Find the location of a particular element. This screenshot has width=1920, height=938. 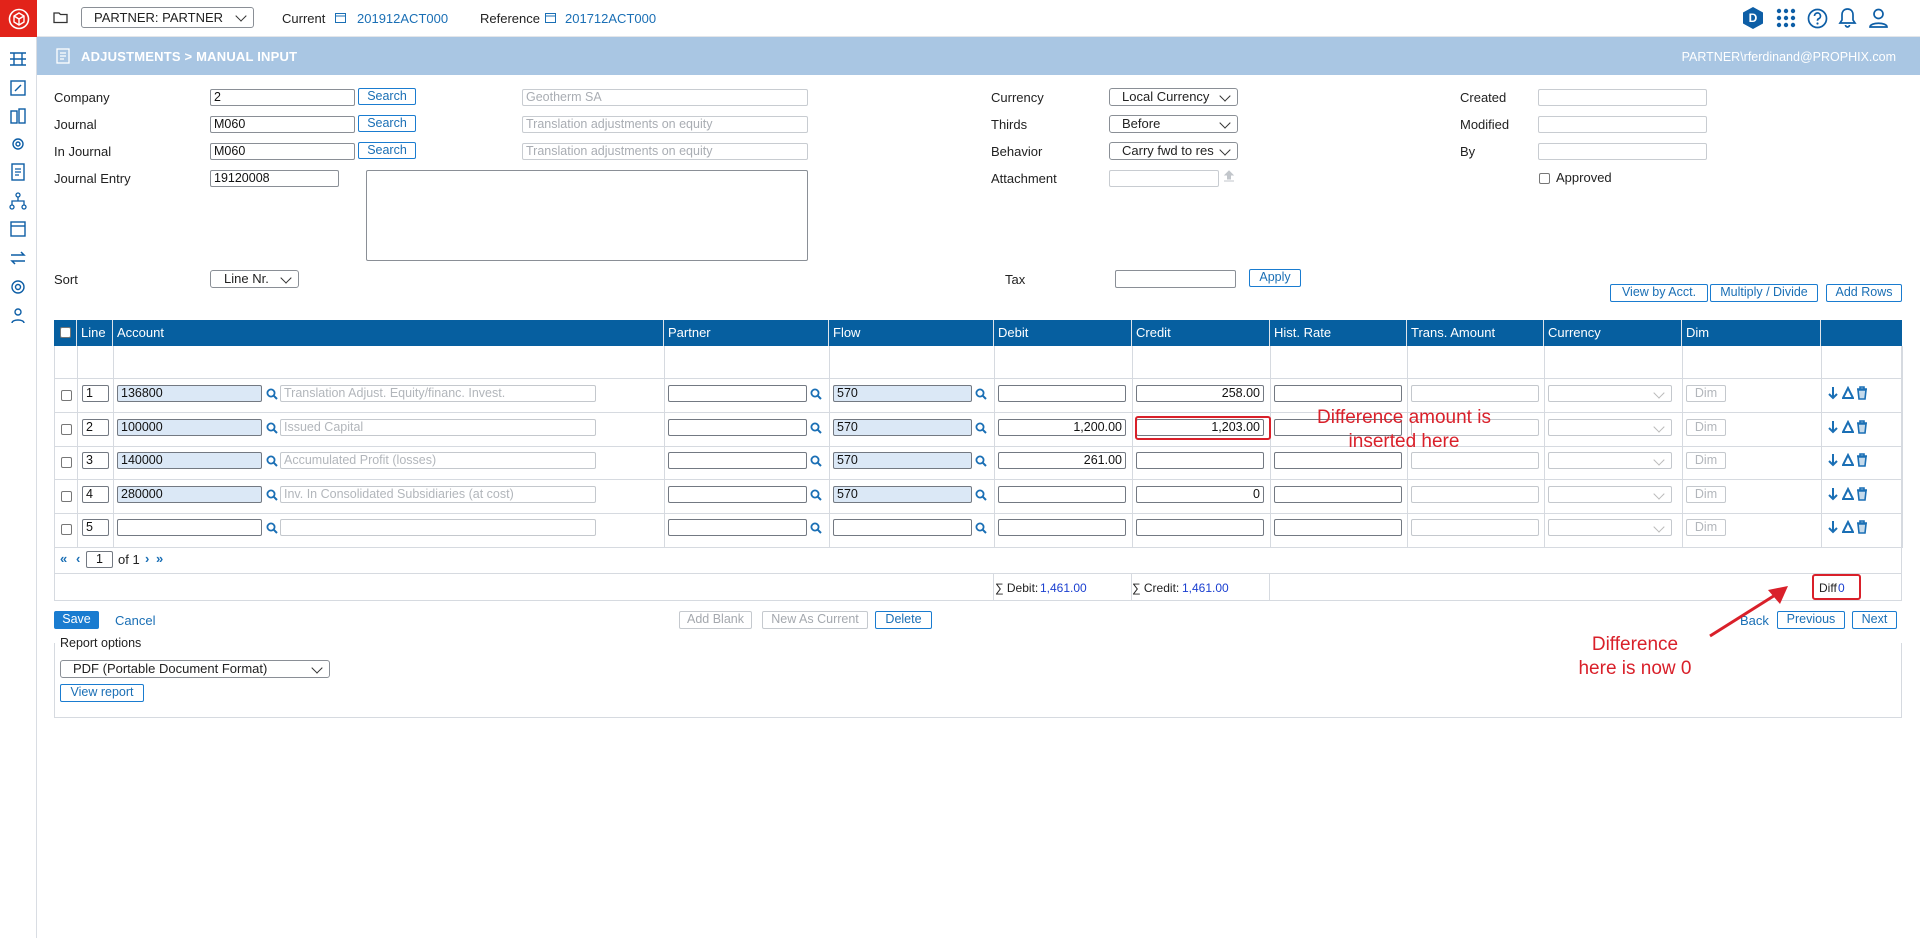

cancel-link: Cancel is located at coordinates (135, 620).